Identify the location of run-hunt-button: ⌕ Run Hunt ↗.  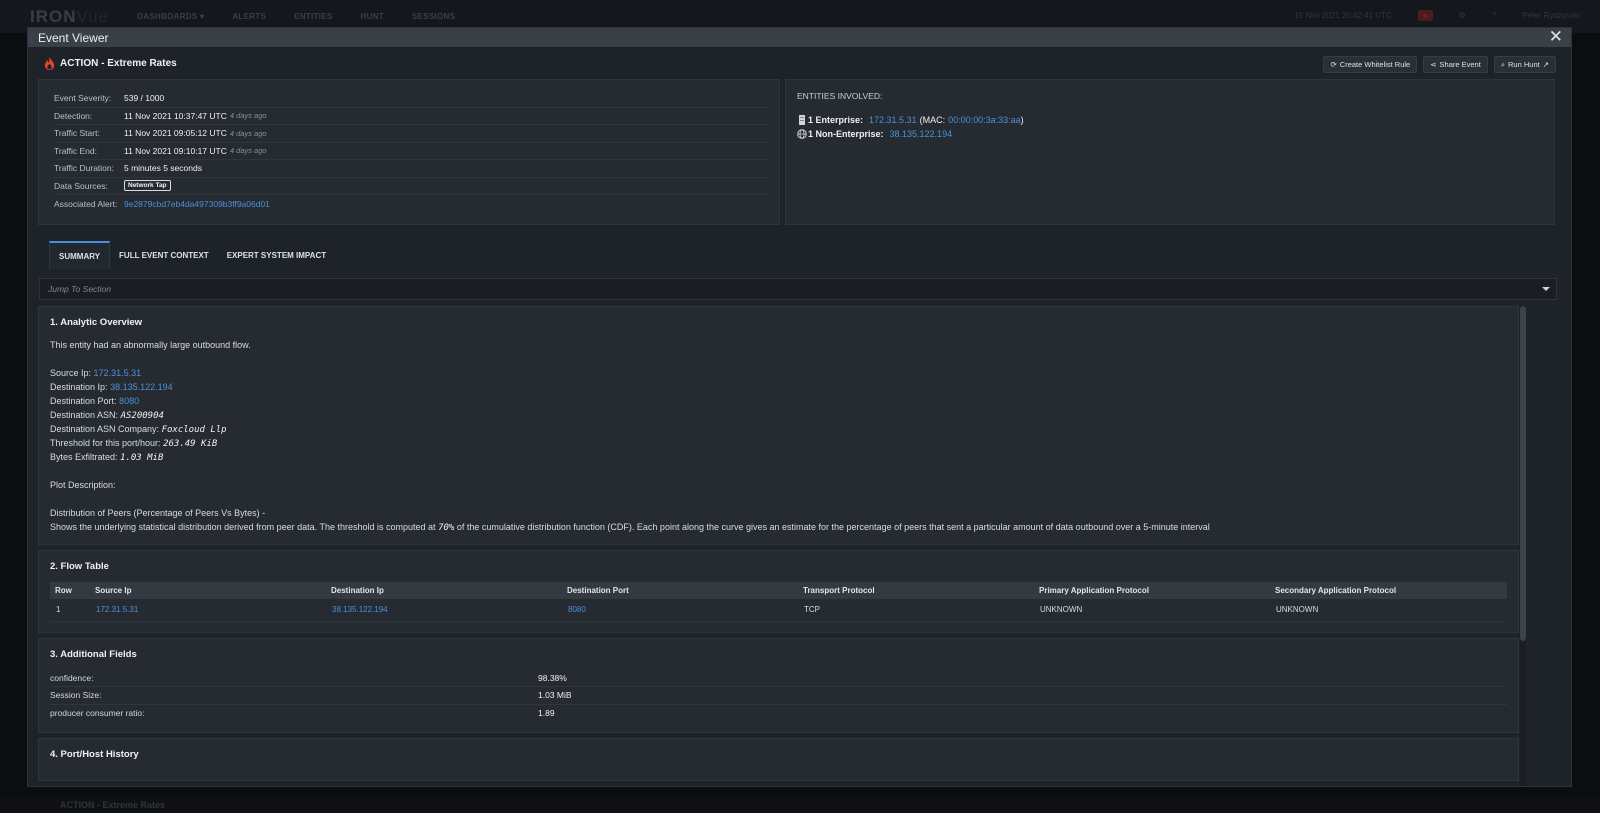
(1524, 64).